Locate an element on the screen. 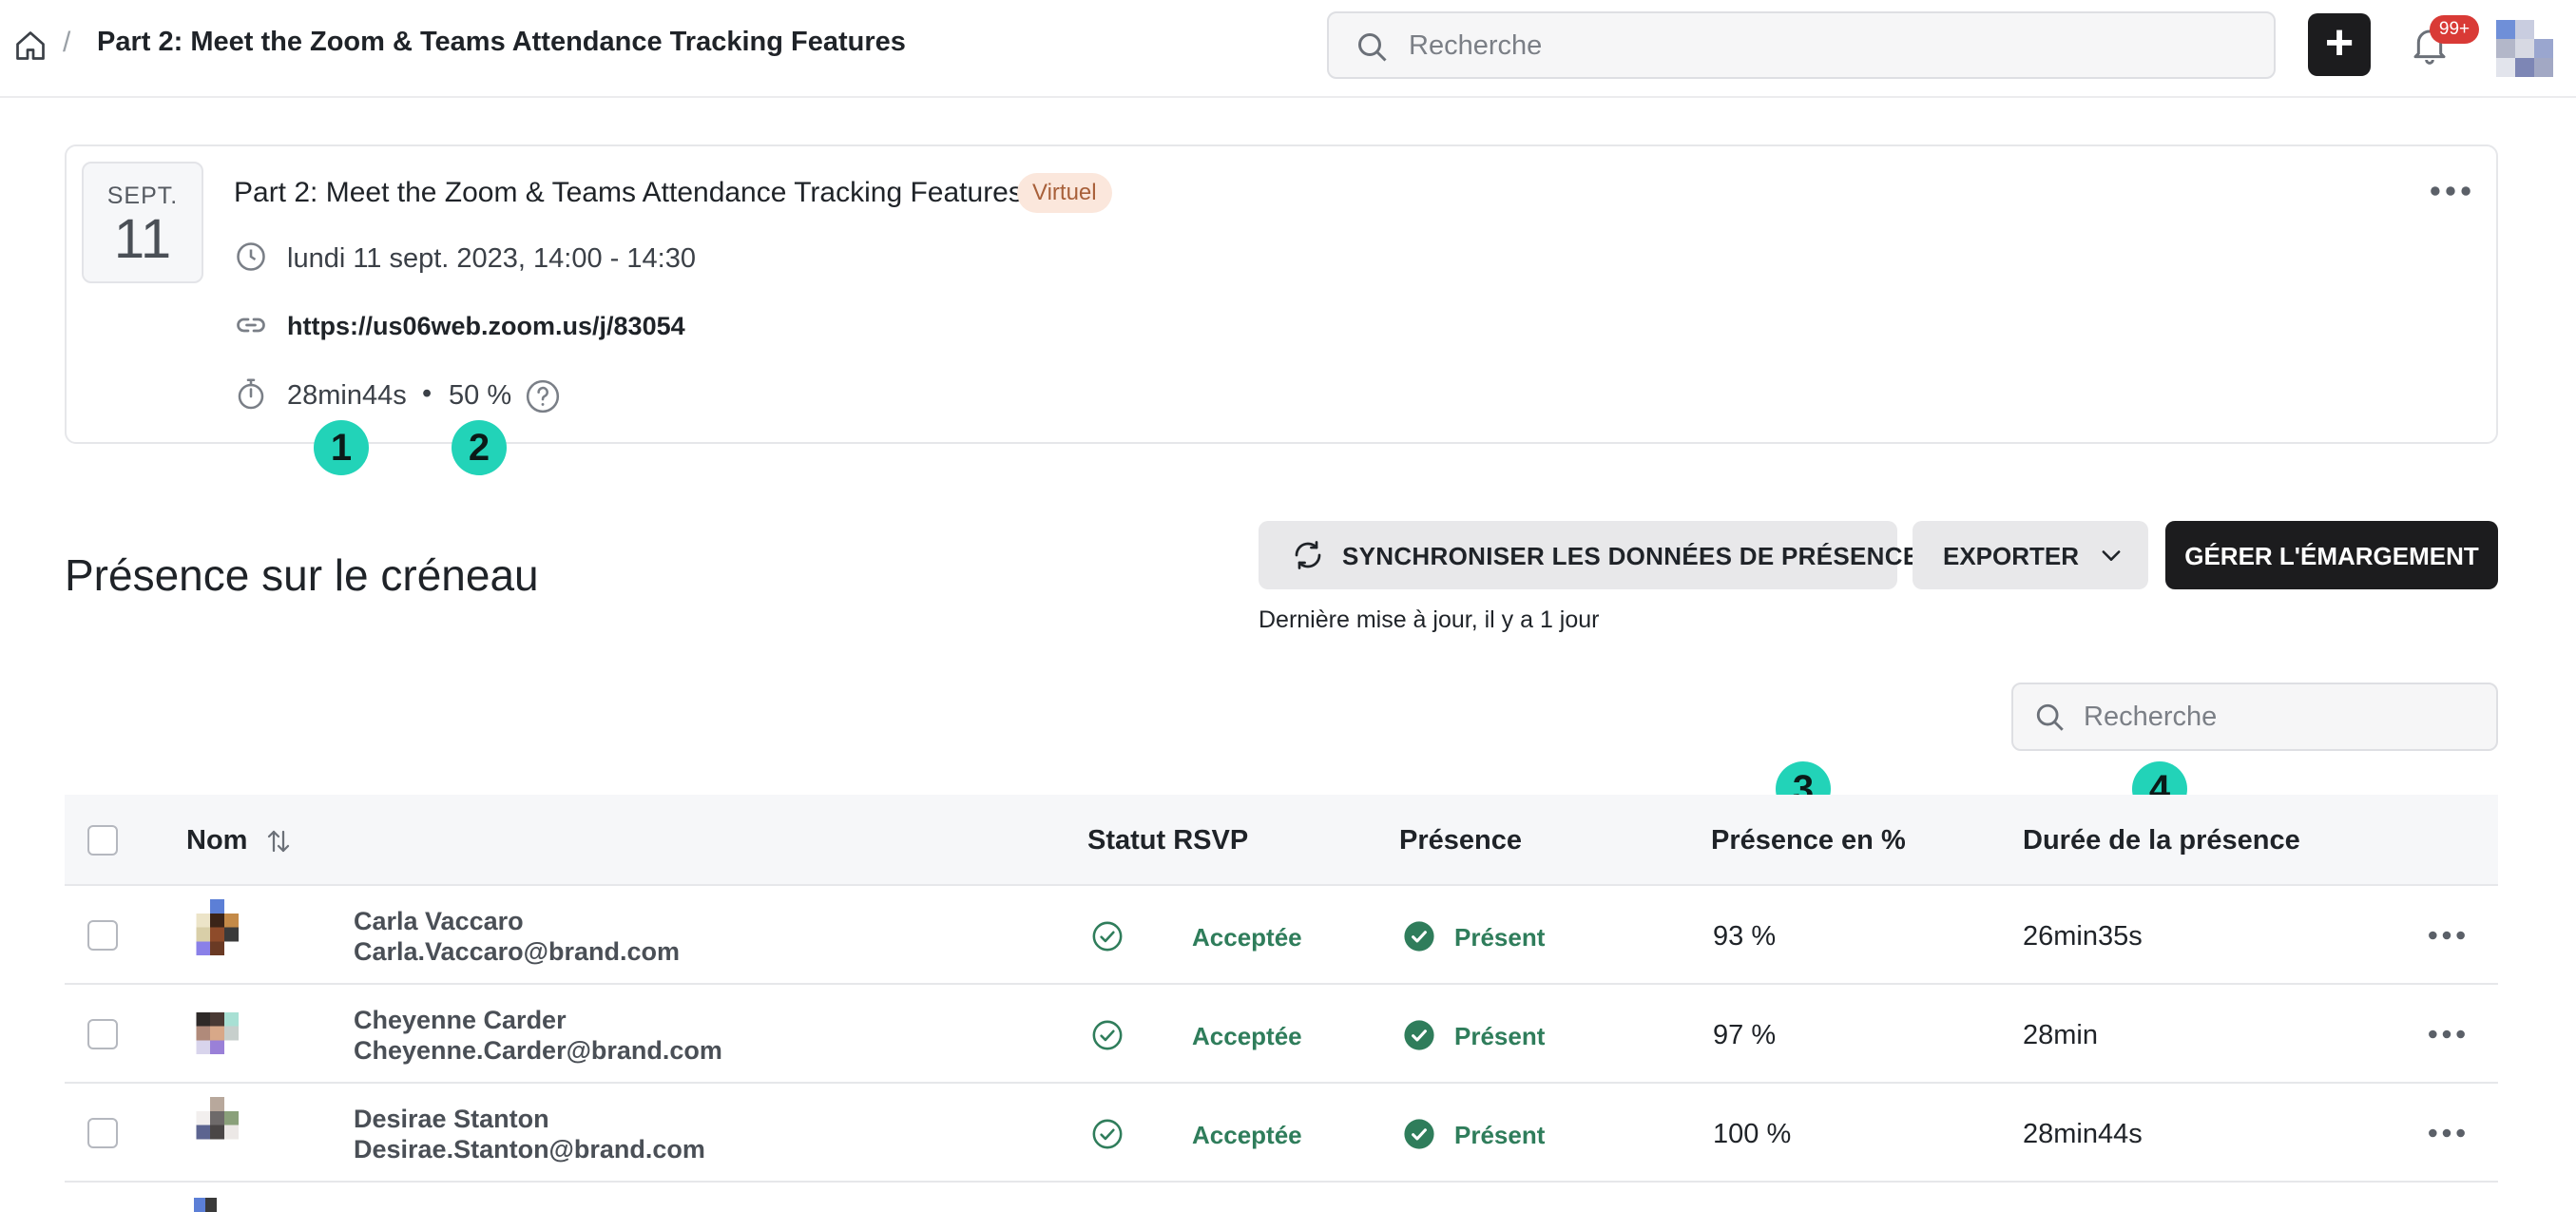 This screenshot has width=2576, height=1212. presence-duration: 28min is located at coordinates (2060, 1035).